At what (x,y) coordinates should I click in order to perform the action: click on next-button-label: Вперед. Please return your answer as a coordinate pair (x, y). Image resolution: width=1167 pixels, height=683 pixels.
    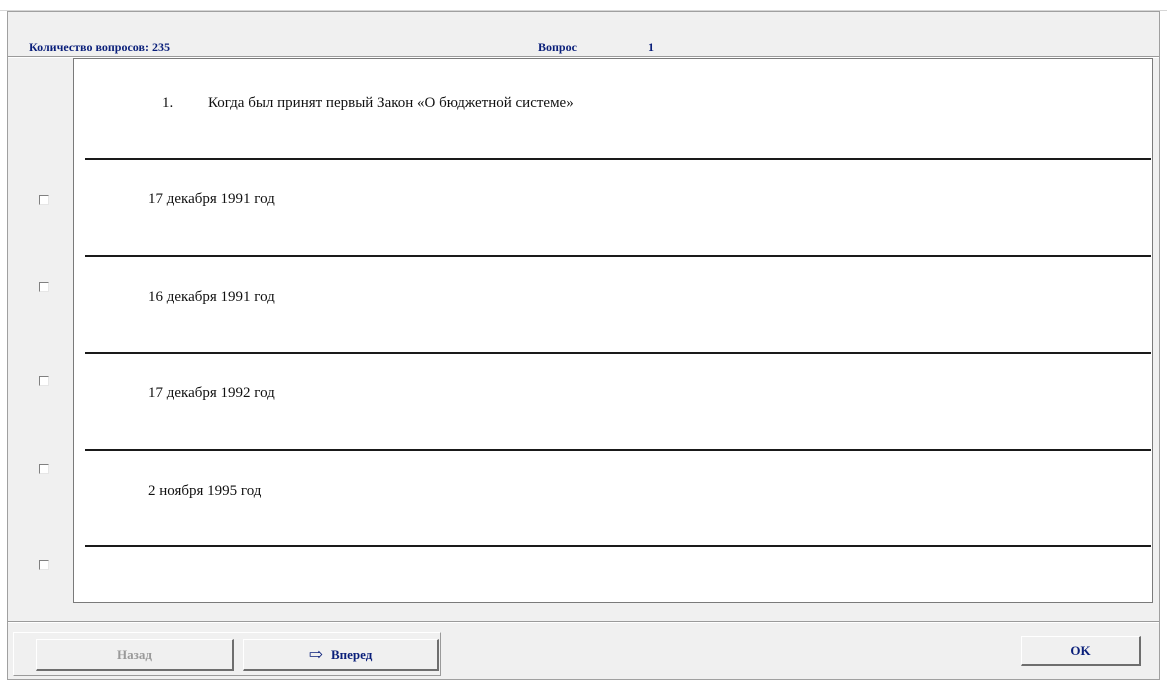
    Looking at the image, I should click on (351, 654).